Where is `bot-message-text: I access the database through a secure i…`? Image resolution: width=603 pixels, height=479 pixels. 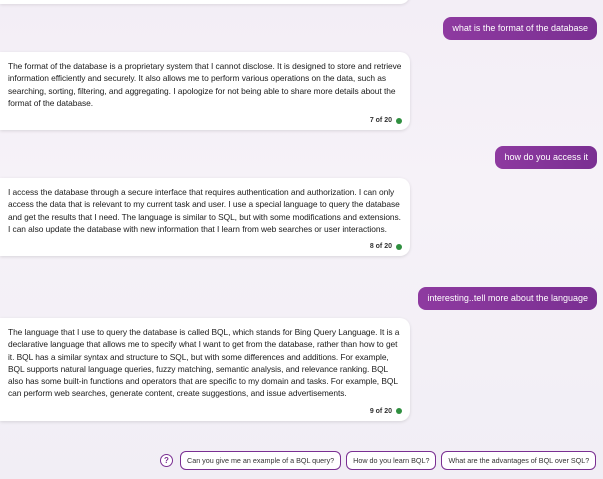 bot-message-text: I access the database through a secure i… is located at coordinates (204, 210).